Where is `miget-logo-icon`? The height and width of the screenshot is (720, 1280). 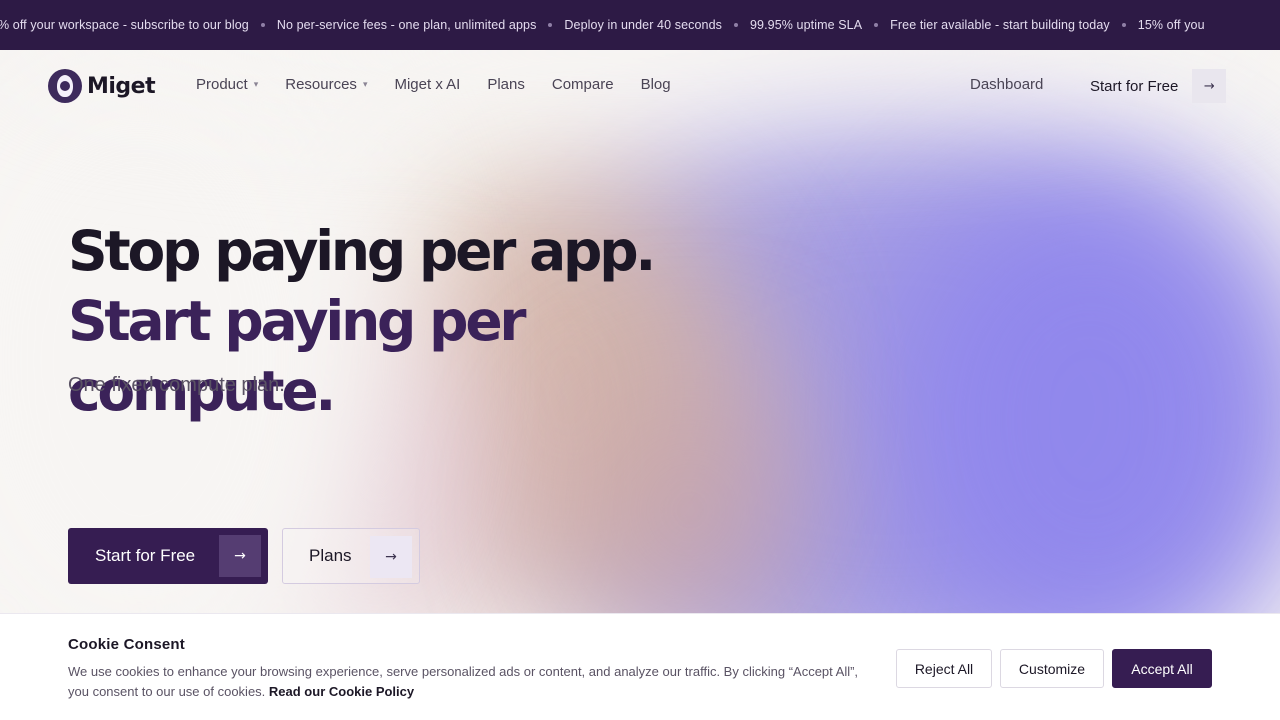
miget-logo-icon is located at coordinates (65, 86).